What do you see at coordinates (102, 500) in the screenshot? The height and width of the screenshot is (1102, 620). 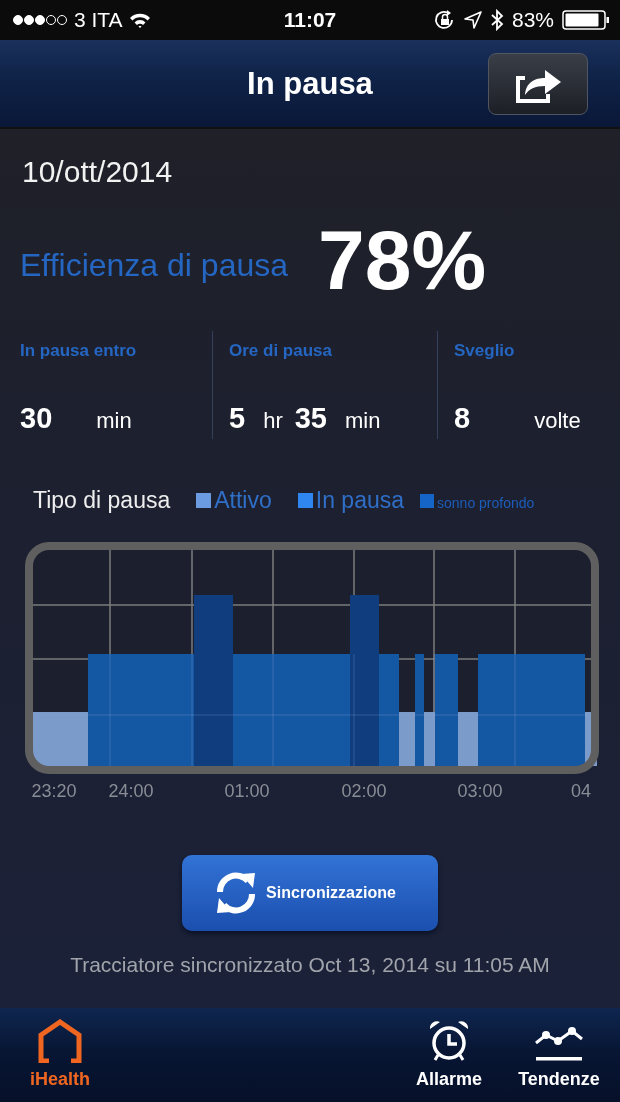 I see `legend-title: Tipo di pausa` at bounding box center [102, 500].